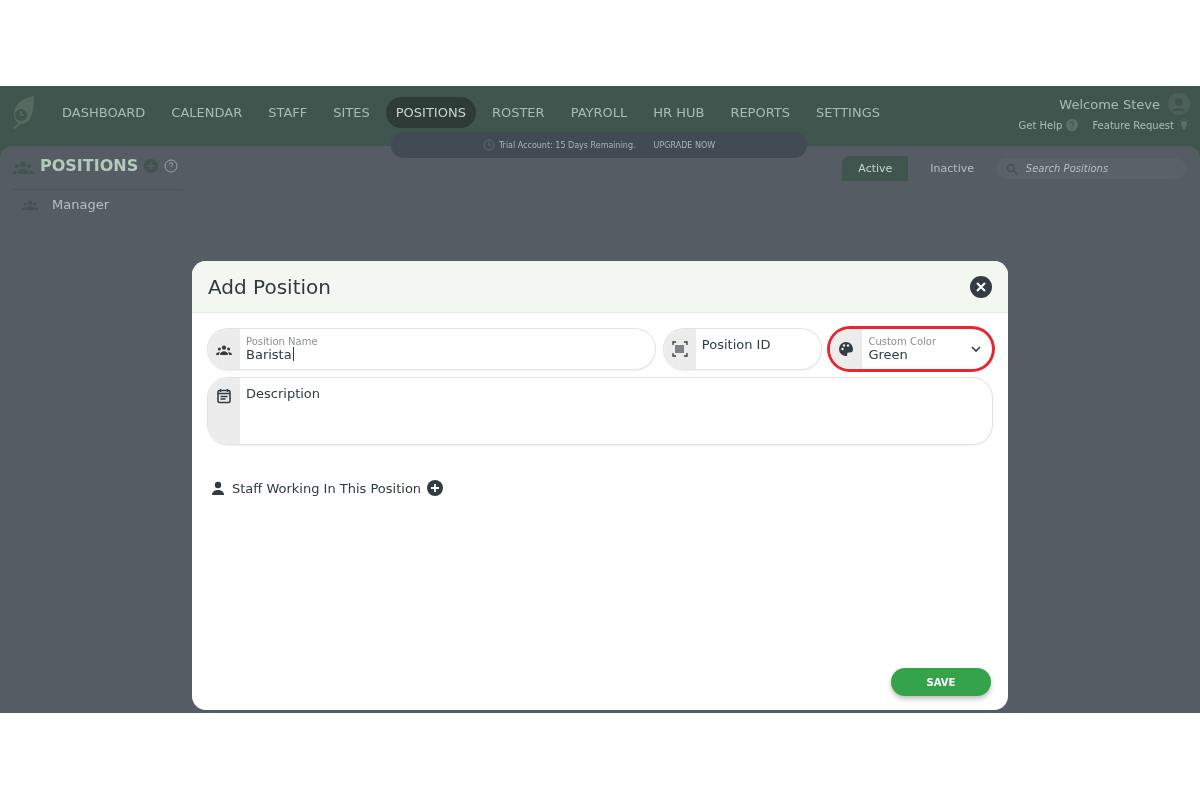 This screenshot has width=1200, height=800. Describe the element at coordinates (288, 112) in the screenshot. I see `nav-tab: STAFF` at that location.